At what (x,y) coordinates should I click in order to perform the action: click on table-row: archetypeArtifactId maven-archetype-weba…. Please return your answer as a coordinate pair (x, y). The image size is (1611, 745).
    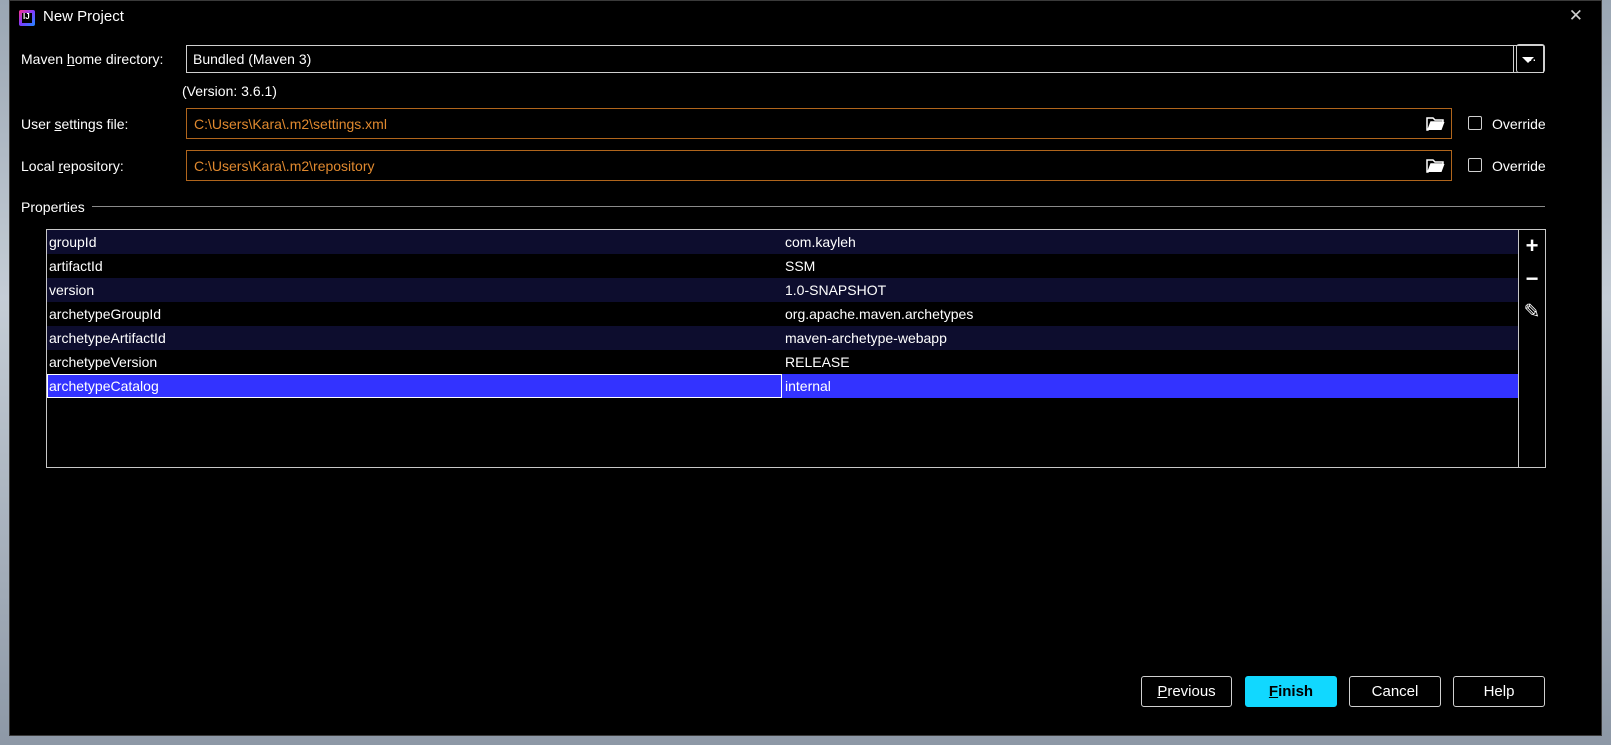
    Looking at the image, I should click on (782, 338).